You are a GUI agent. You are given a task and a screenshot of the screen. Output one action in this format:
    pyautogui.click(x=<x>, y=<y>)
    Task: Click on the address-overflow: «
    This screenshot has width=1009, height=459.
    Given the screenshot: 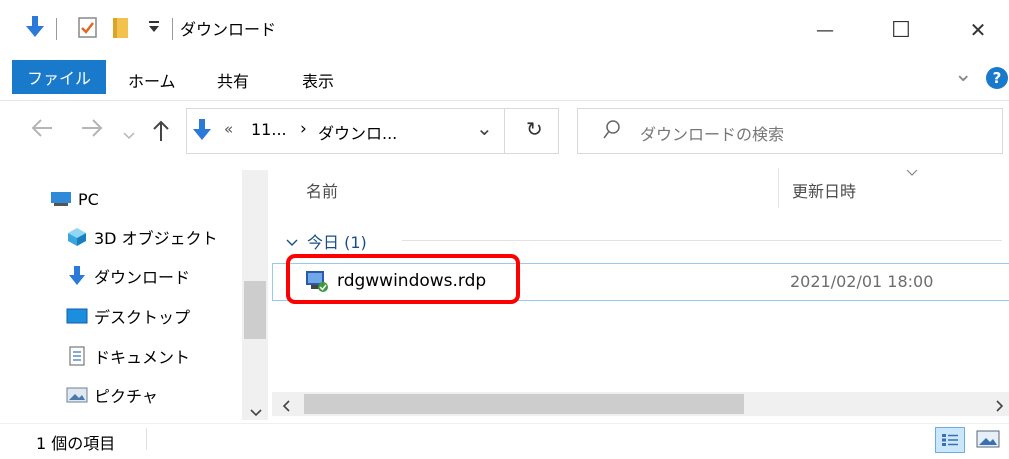 What is the action you would take?
    pyautogui.click(x=228, y=129)
    